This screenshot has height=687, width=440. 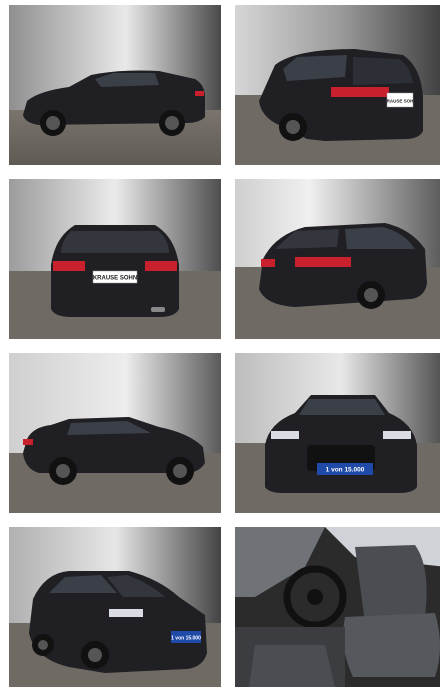 I want to click on car-rear-image: KRAUSE SOHN, so click(x=115, y=259).